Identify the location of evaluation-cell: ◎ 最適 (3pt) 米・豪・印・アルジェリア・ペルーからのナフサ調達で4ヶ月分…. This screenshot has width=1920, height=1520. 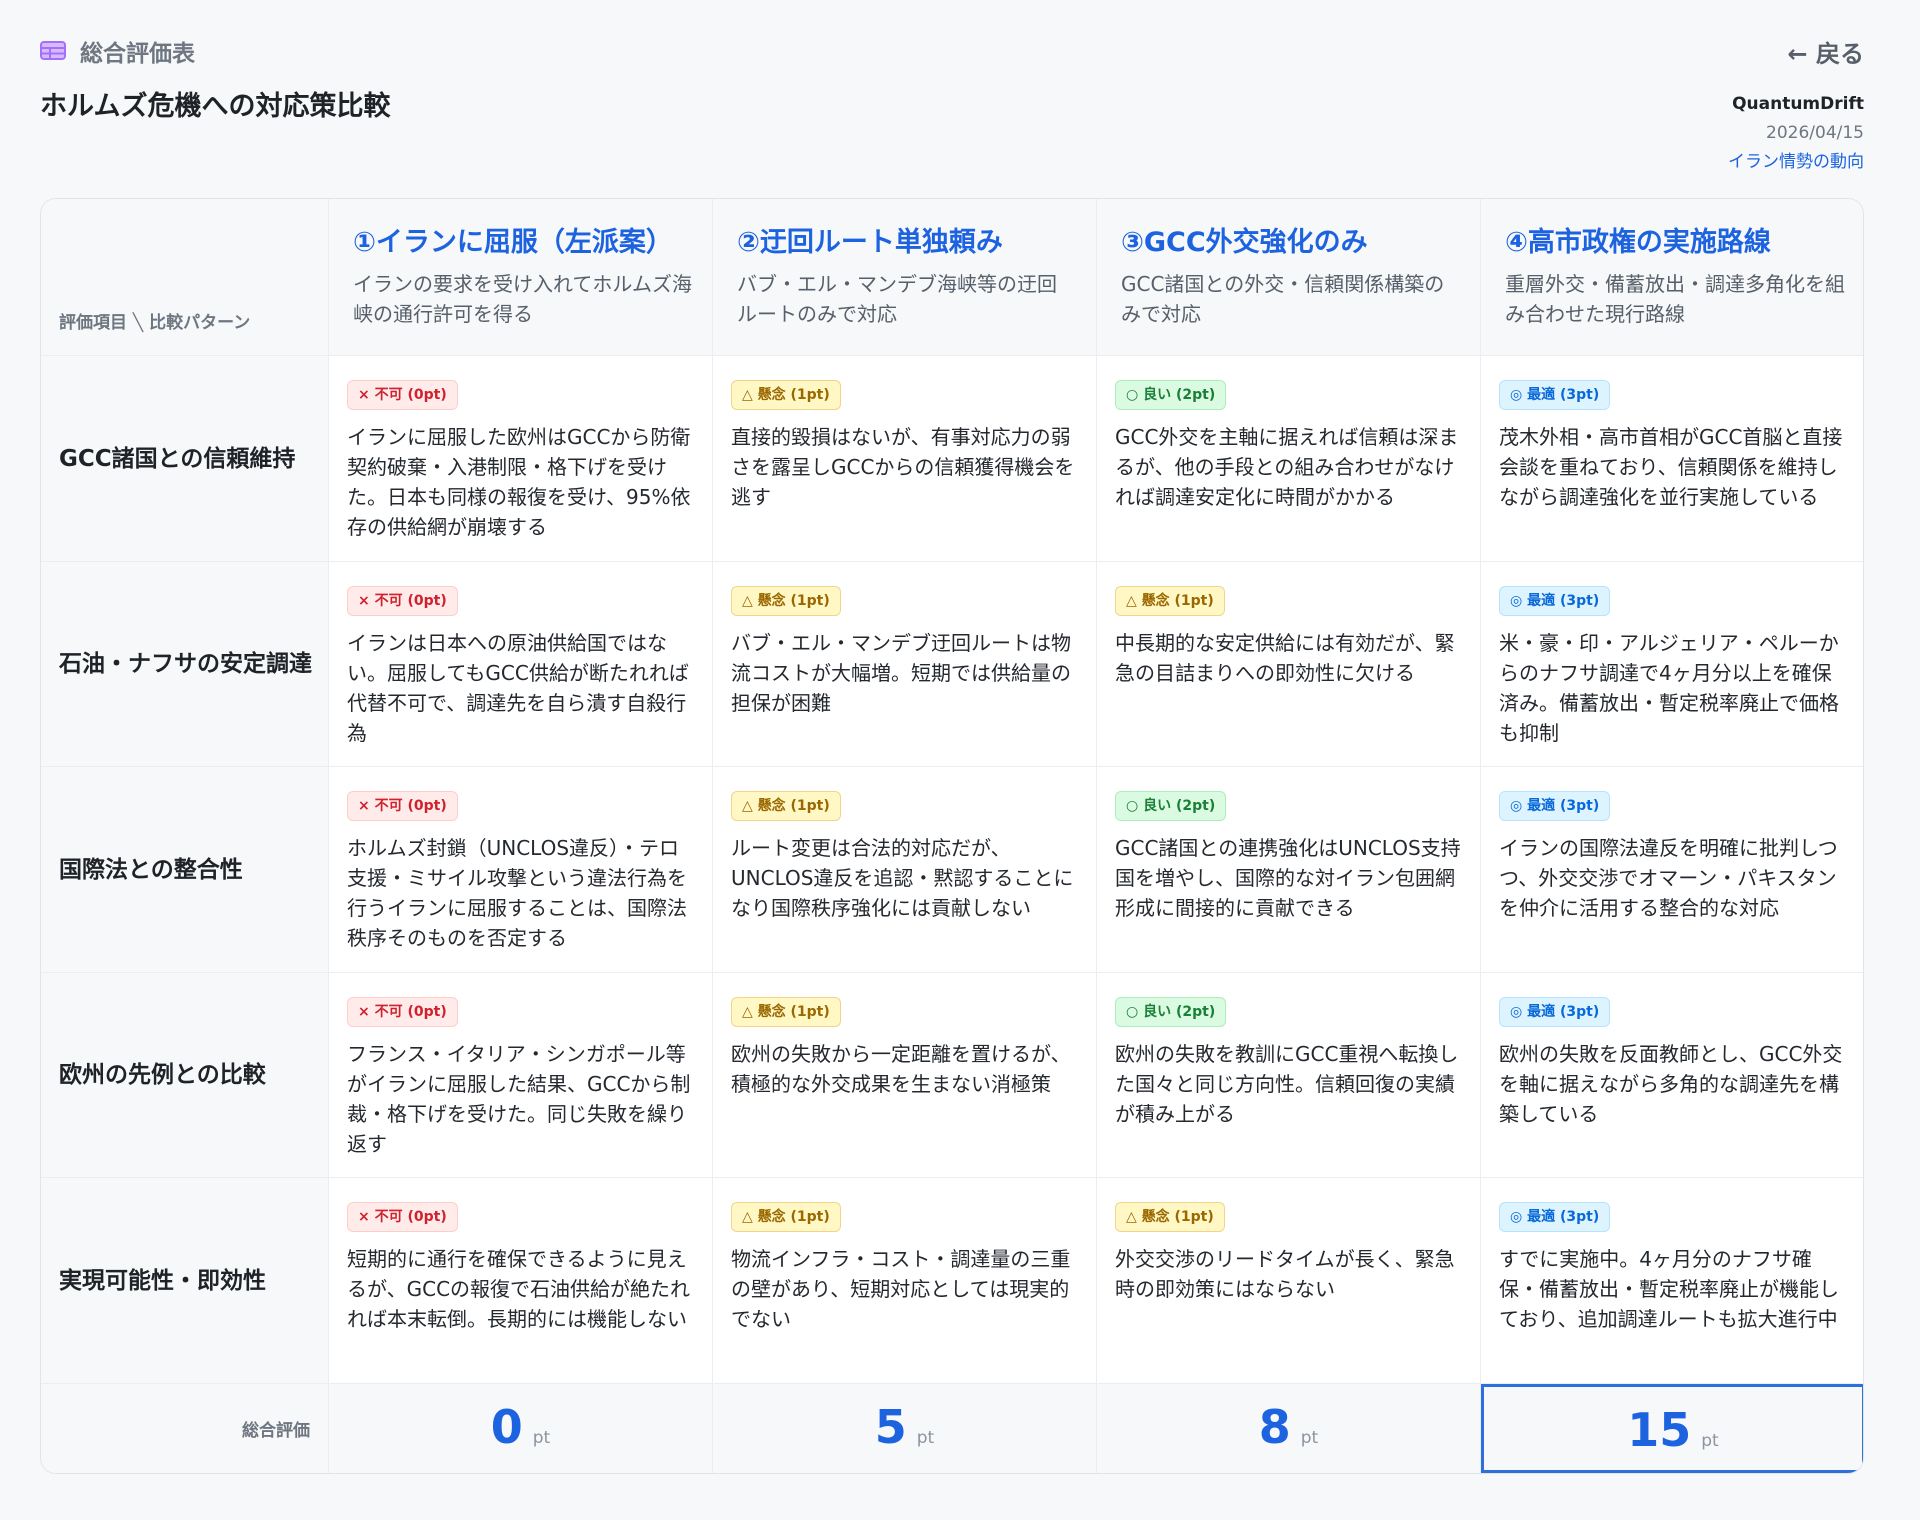
(1672, 664).